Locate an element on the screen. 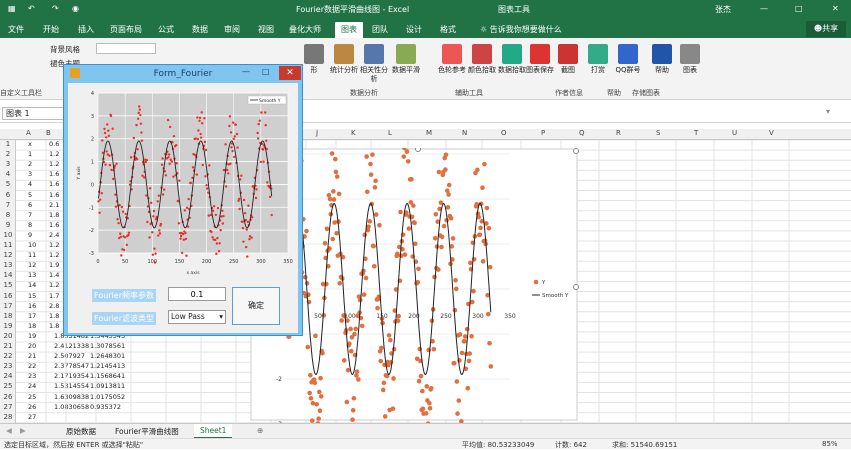  row-header: 14 is located at coordinates (8, 275).